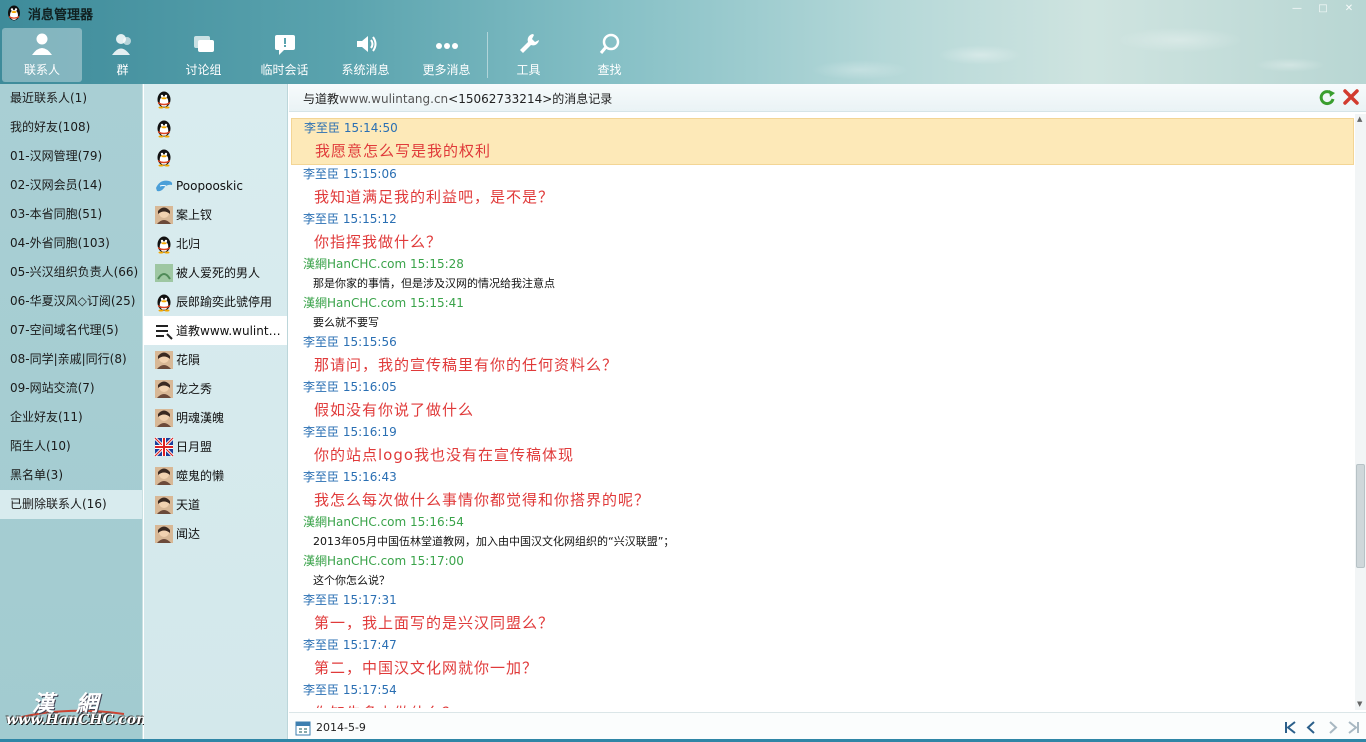  I want to click on tab-groups: 群, so click(122, 55).